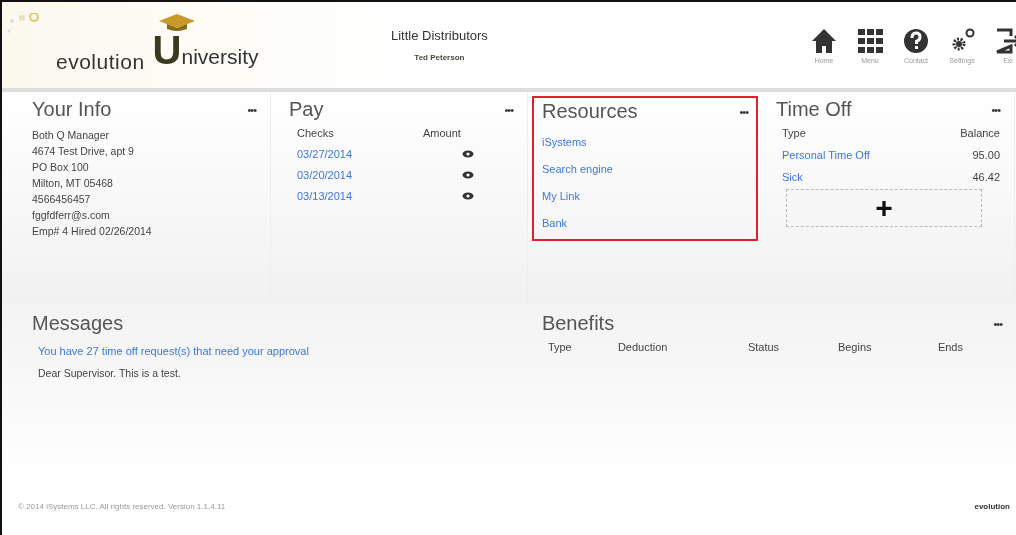 This screenshot has height=535, width=1016. What do you see at coordinates (439, 35) in the screenshot?
I see `company-name: Little Distributors` at bounding box center [439, 35].